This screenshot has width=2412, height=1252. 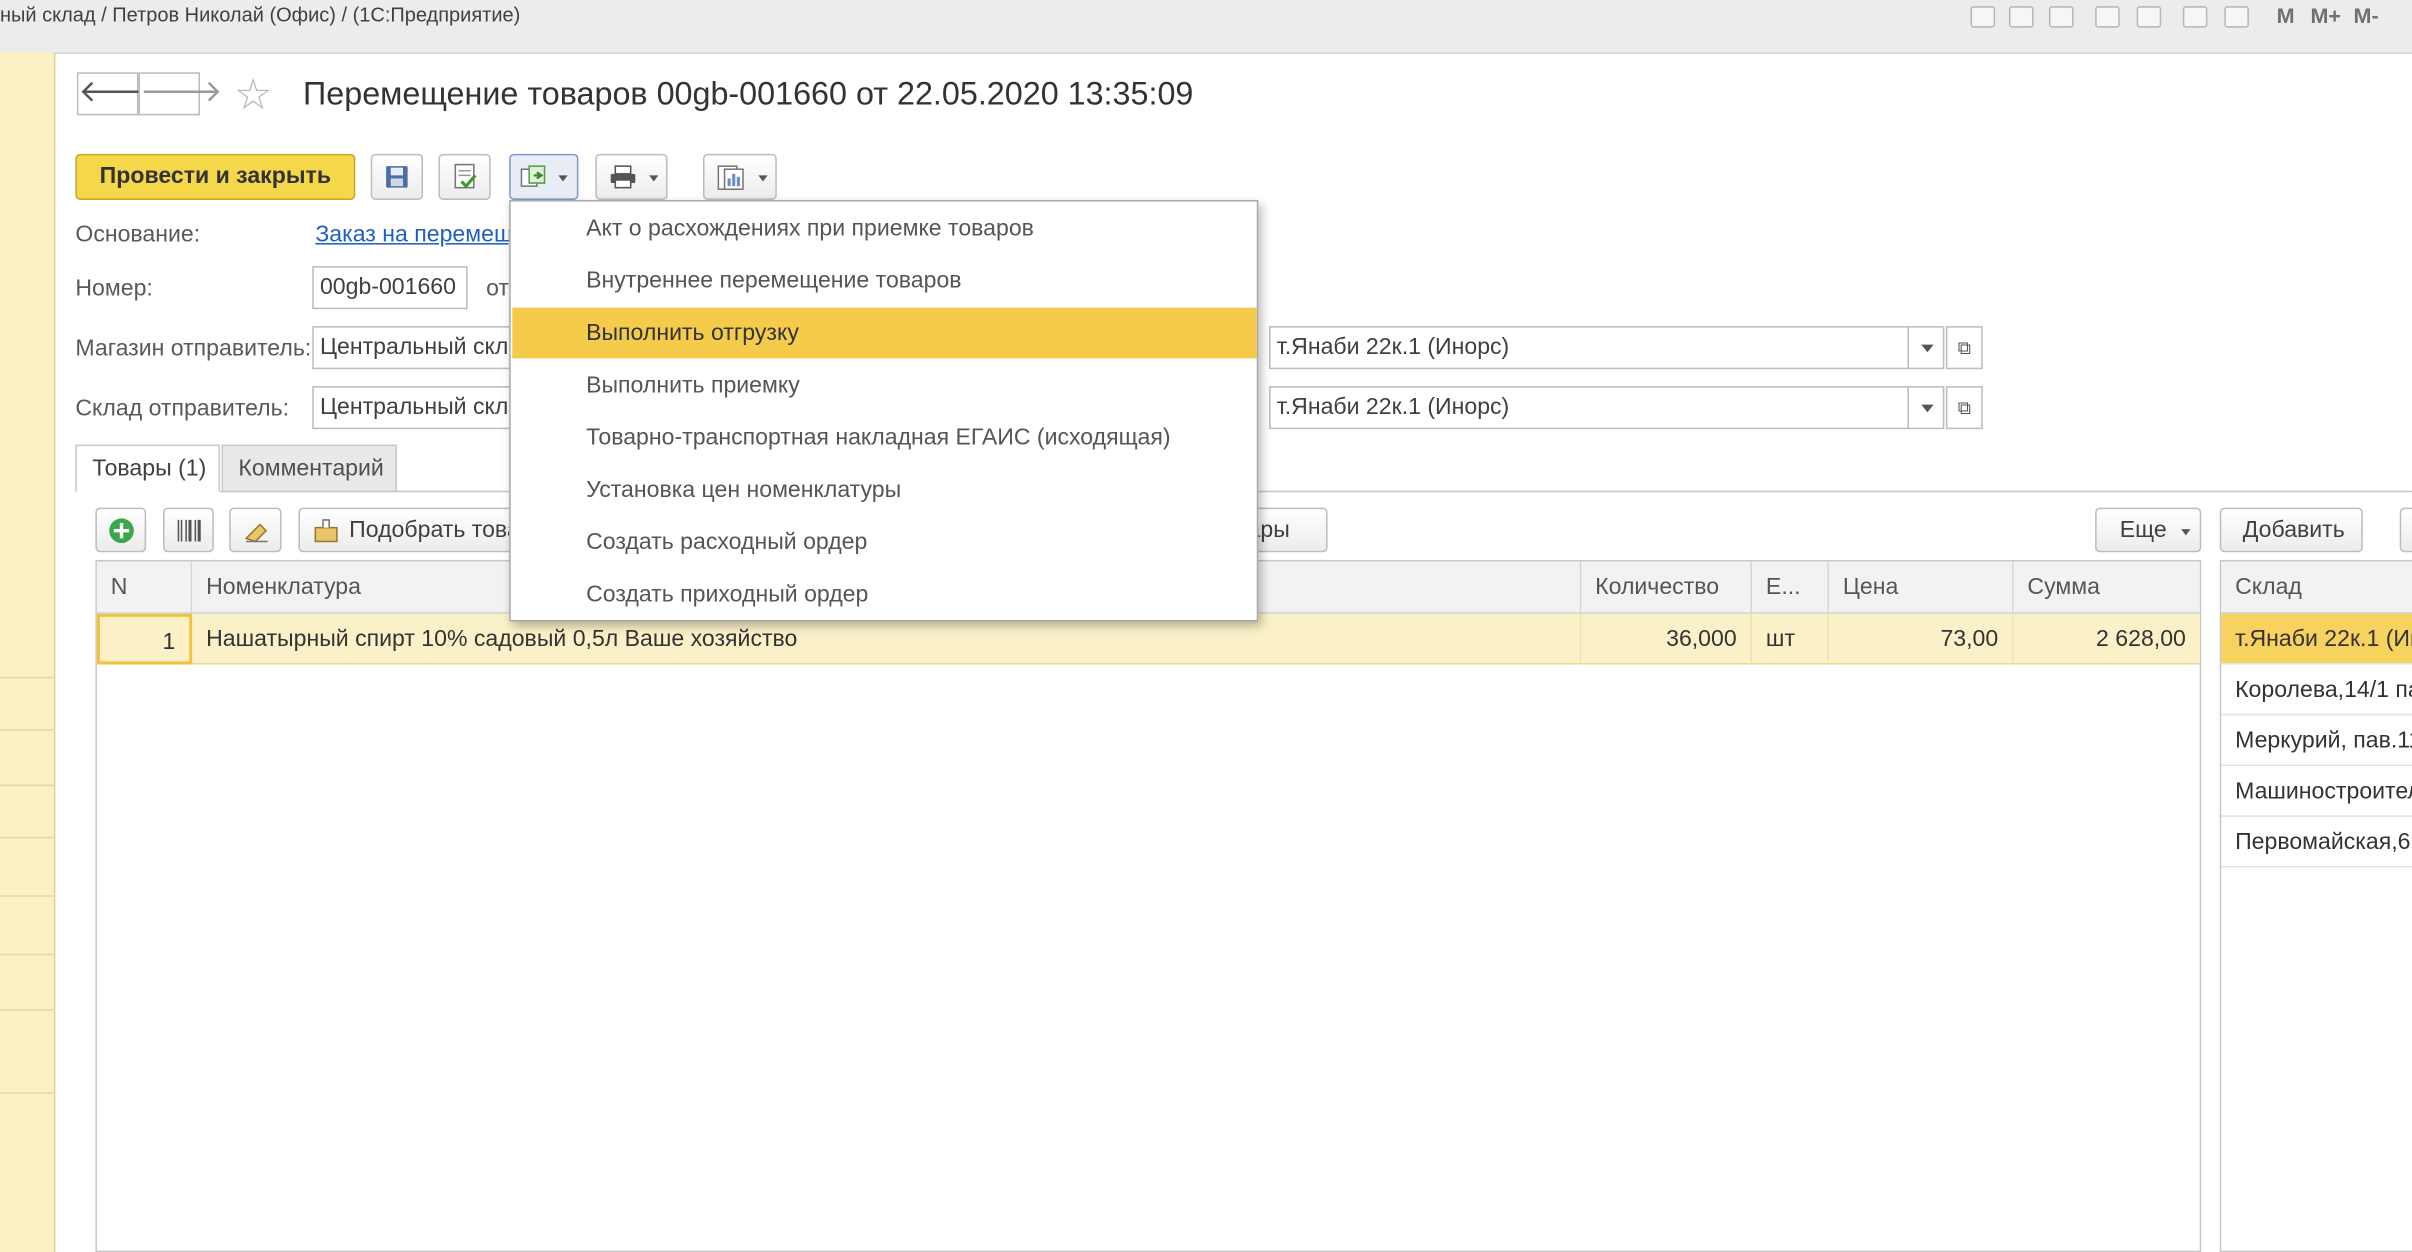 I want to click on column-header-n: N, so click(x=144, y=587).